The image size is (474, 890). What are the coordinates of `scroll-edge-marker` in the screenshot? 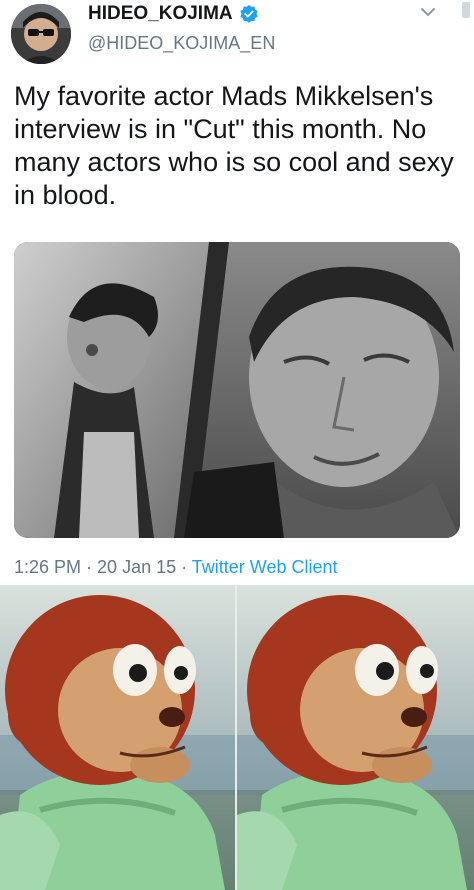 It's located at (466, 10).